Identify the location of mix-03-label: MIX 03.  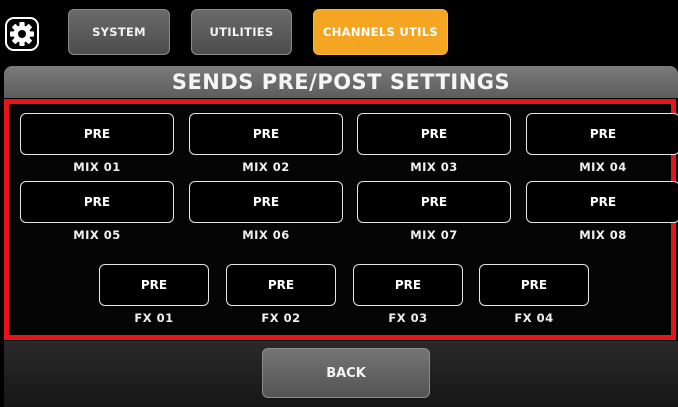
(434, 167).